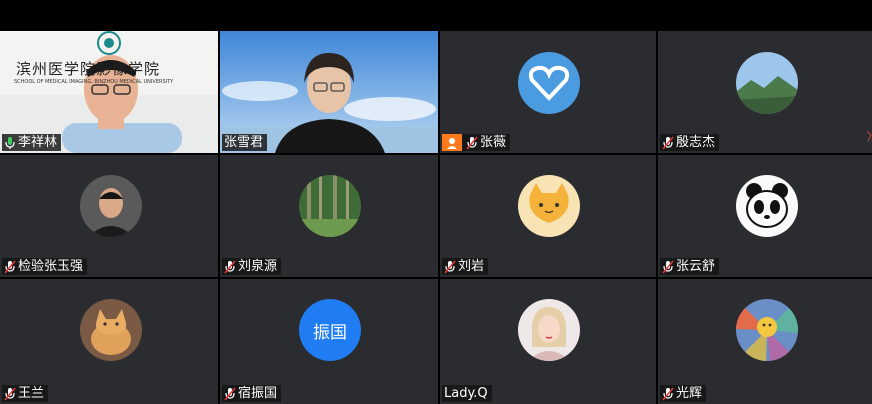 Image resolution: width=872 pixels, height=404 pixels. I want to click on edge-mark, so click(869, 134).